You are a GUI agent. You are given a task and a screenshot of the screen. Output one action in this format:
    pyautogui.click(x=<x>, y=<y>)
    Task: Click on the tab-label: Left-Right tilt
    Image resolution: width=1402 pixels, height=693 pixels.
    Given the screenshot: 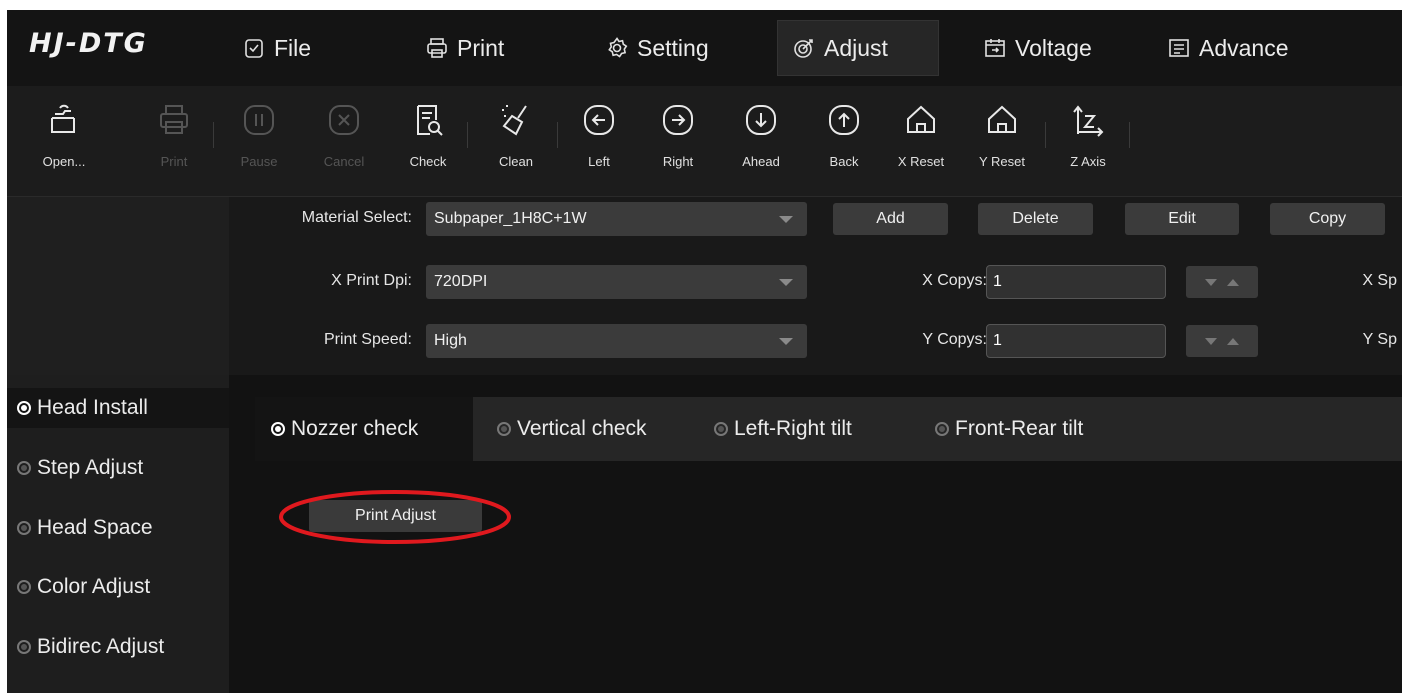 What is the action you would take?
    pyautogui.click(x=793, y=428)
    